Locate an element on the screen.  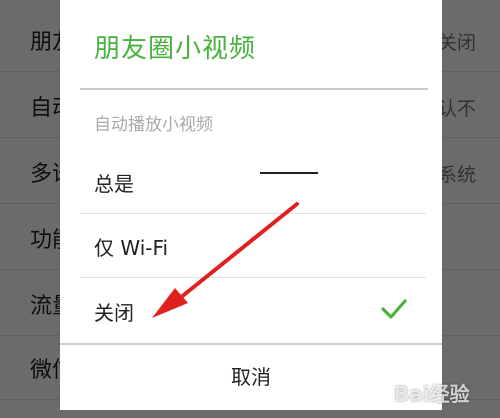
cancel-button: 取消 is located at coordinates (251, 377).